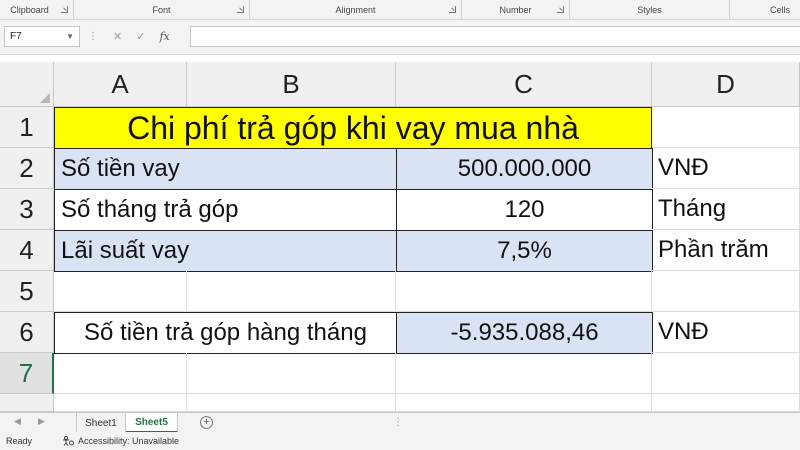 The height and width of the screenshot is (450, 800). I want to click on cell-a7, so click(120, 373).